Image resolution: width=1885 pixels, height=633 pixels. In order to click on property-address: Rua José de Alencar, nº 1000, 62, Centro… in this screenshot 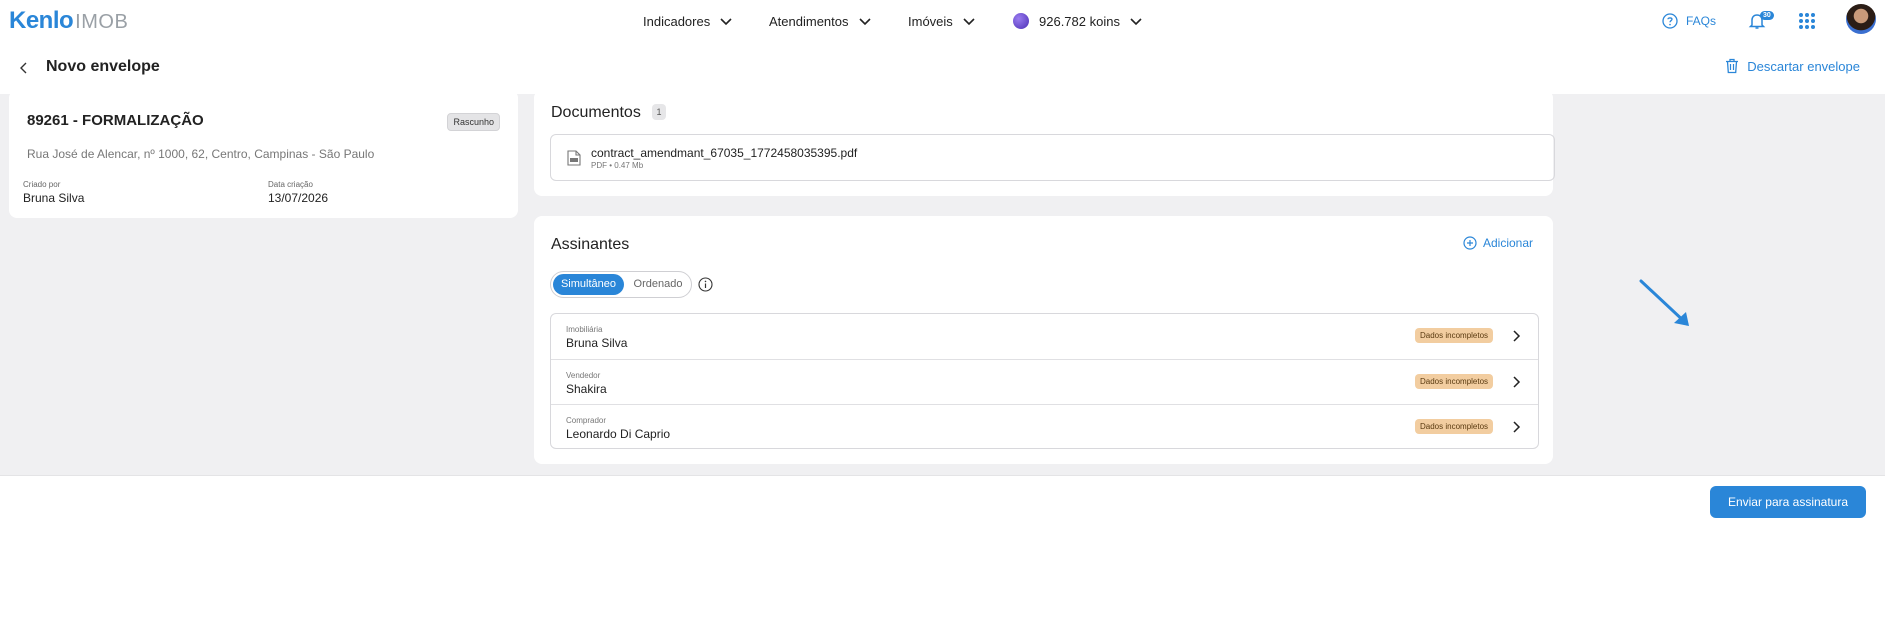, I will do `click(201, 154)`.